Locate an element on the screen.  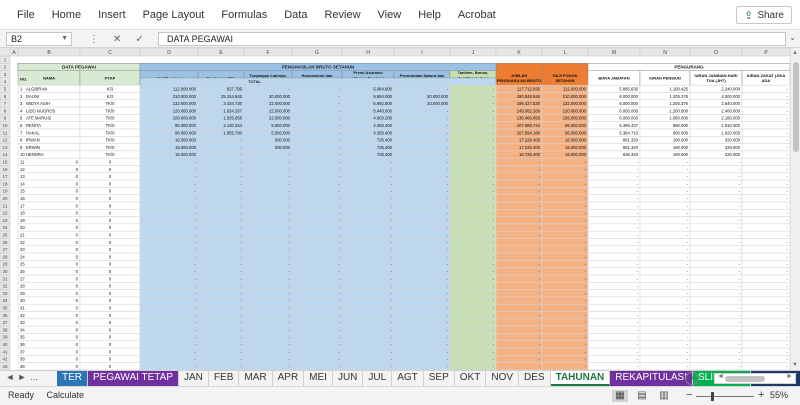
scroll-down-icon: ▼ is located at coordinates (795, 365).